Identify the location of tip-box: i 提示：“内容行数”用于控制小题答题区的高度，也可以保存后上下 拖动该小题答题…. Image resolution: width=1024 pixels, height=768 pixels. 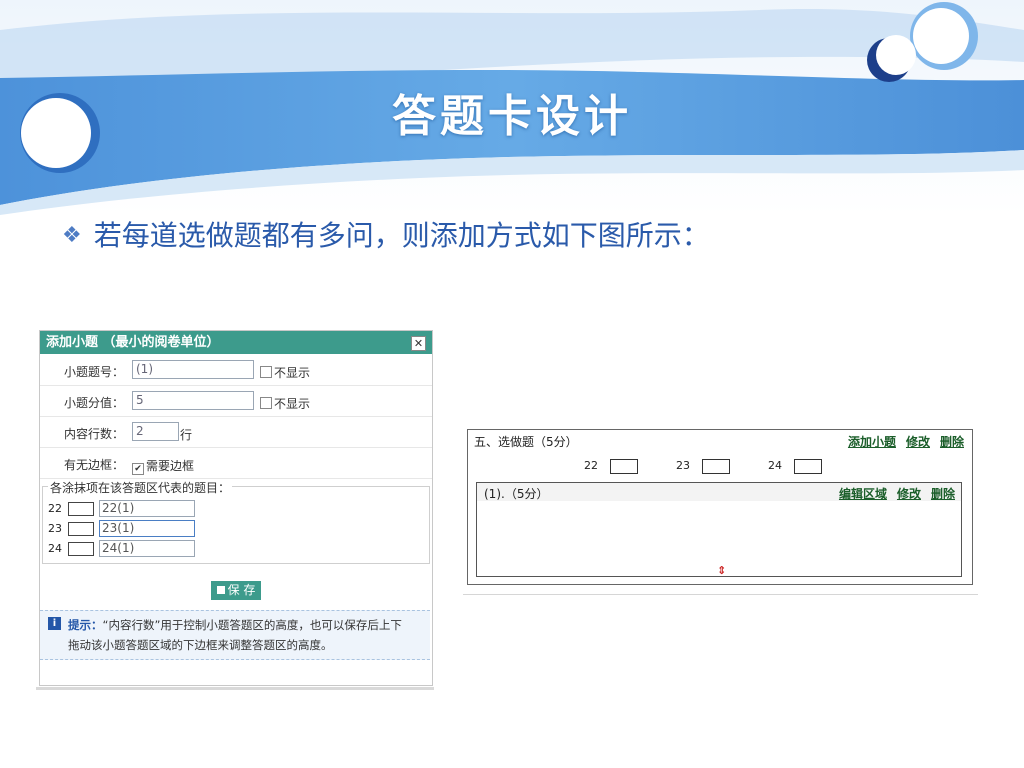
(235, 635).